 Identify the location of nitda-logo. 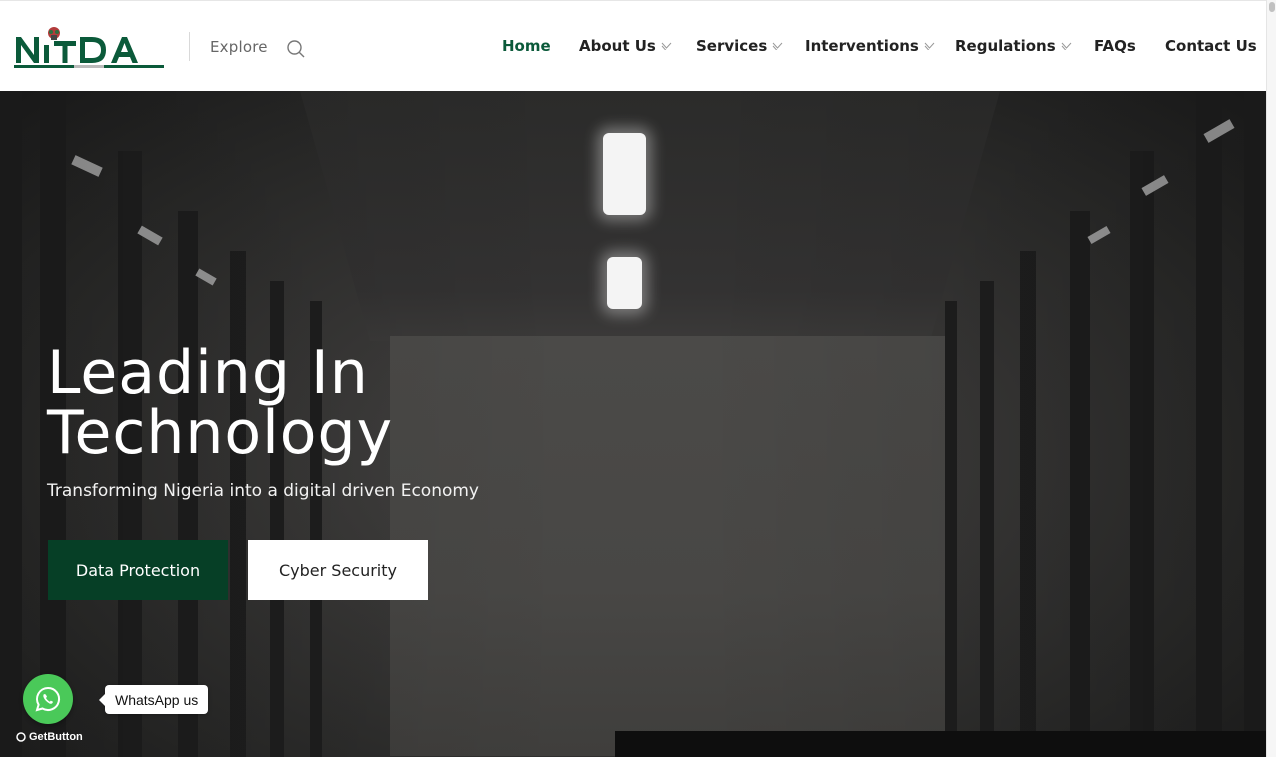
(89, 46).